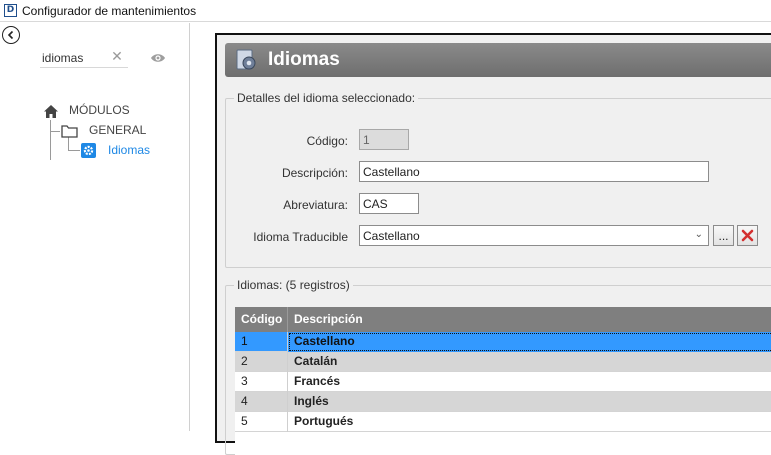  Describe the element at coordinates (326, 98) in the screenshot. I see `details-legend: Detalles del idioma seleccionado:` at that location.